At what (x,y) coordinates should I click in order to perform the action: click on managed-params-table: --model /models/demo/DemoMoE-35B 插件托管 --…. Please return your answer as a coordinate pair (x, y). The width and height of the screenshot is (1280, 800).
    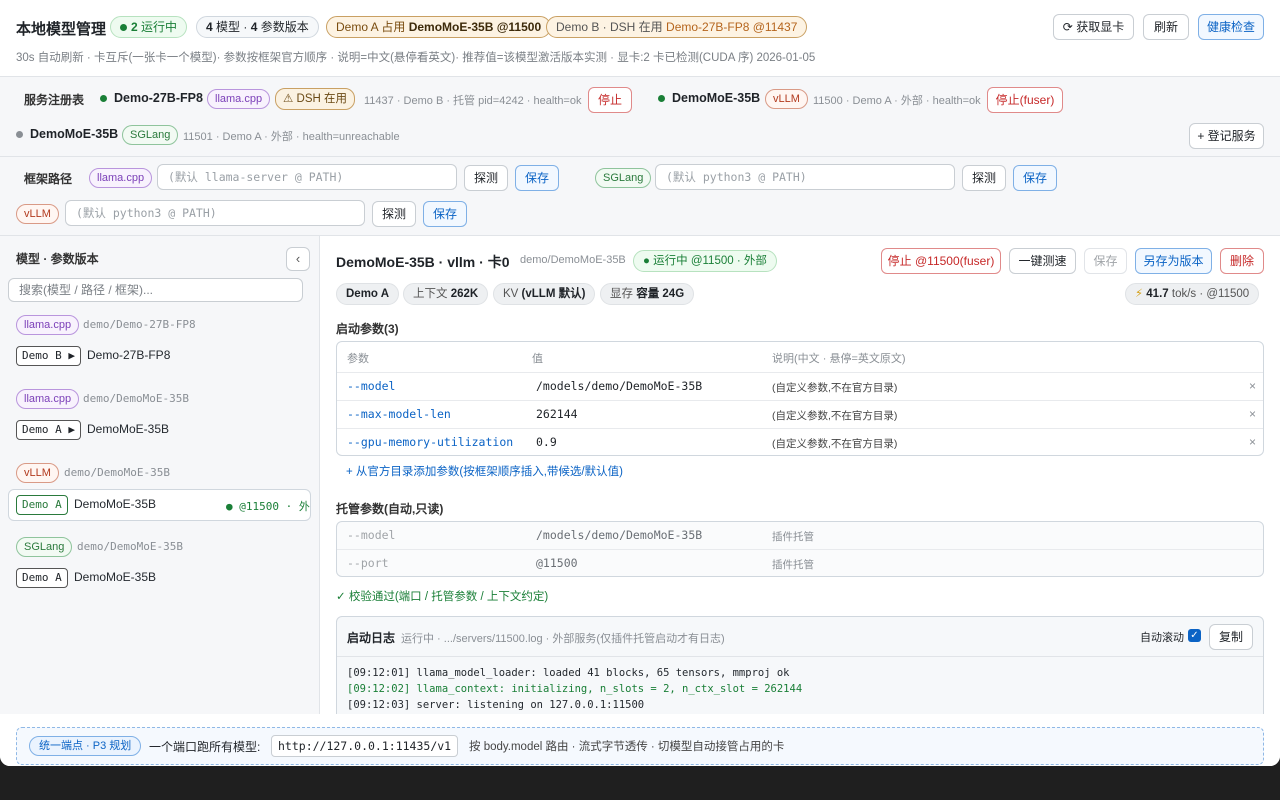
    Looking at the image, I should click on (800, 549).